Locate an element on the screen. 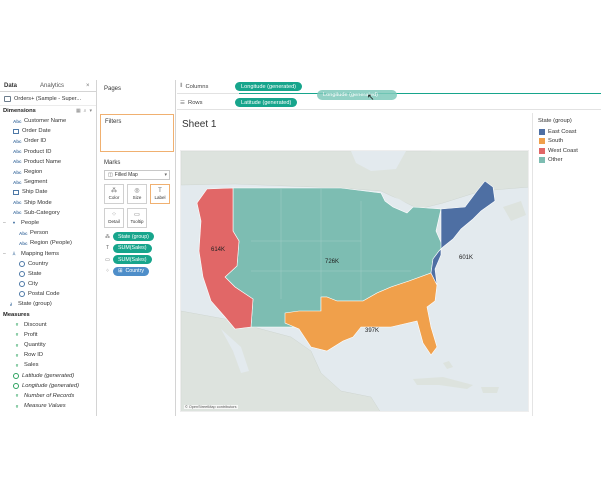 The height and width of the screenshot is (496, 601). legend-label: Other is located at coordinates (555, 160).